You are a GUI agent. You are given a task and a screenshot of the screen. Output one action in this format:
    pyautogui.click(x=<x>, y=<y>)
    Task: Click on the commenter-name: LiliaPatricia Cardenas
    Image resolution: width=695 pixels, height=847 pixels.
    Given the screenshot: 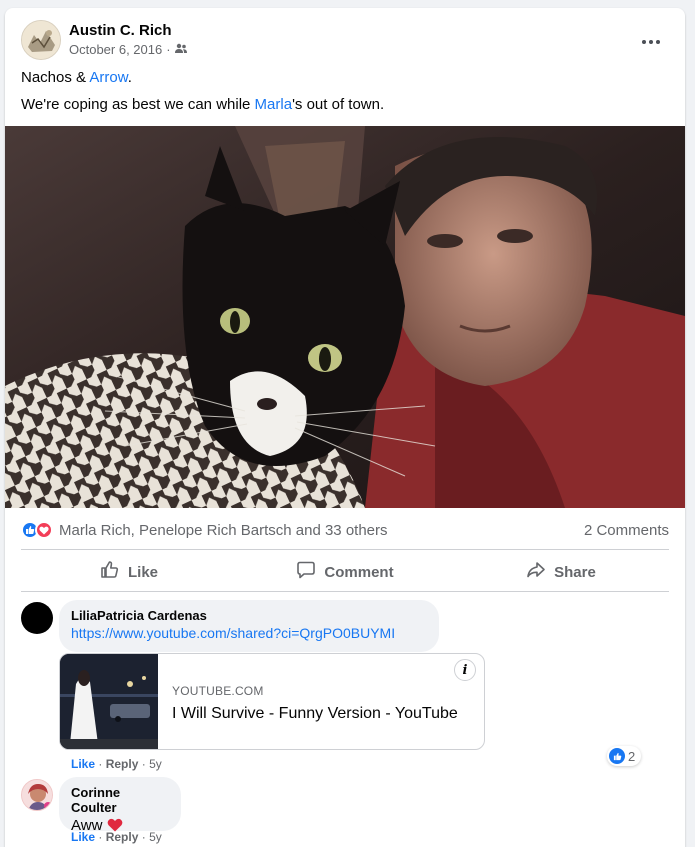 What is the action you would take?
    pyautogui.click(x=249, y=615)
    